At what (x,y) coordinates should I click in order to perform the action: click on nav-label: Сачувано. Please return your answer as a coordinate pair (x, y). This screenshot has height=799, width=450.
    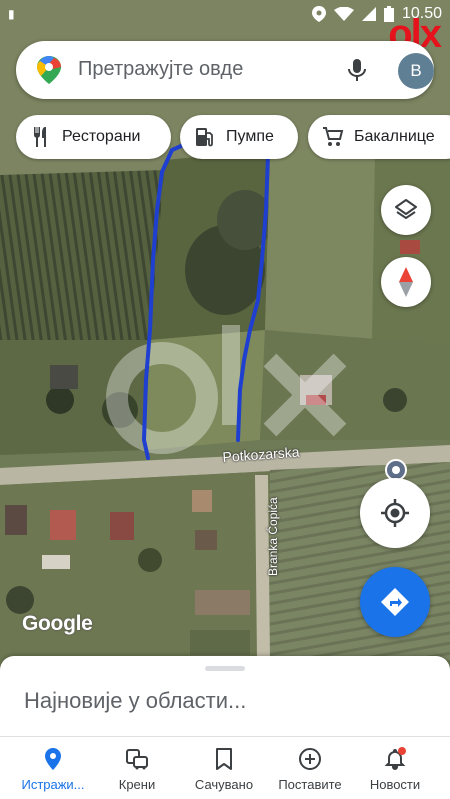
    Looking at the image, I should click on (224, 784).